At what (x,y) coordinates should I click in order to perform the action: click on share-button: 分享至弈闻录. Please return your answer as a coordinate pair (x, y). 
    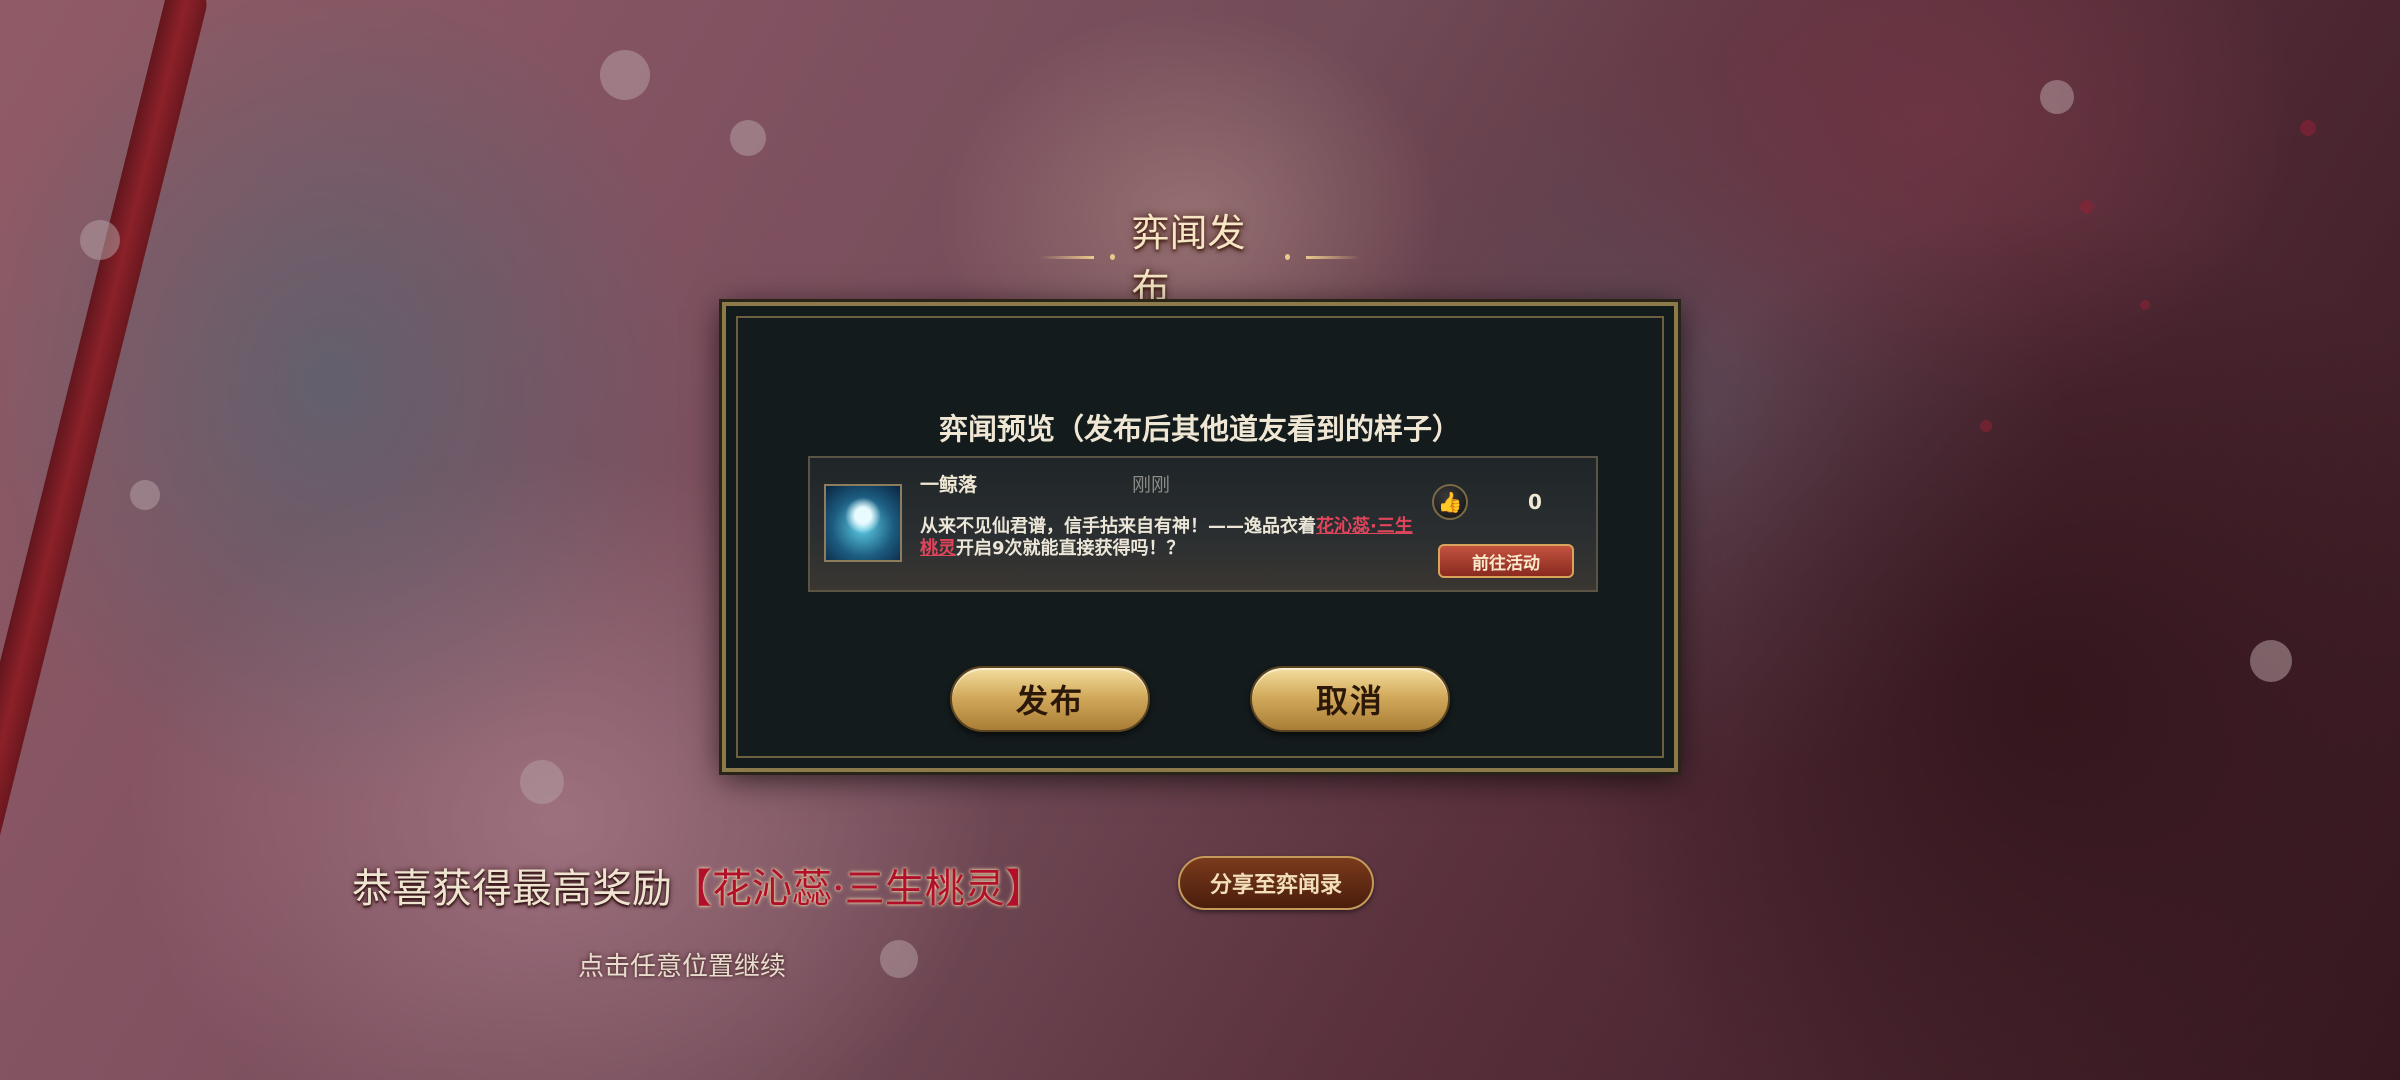
    Looking at the image, I should click on (1276, 883).